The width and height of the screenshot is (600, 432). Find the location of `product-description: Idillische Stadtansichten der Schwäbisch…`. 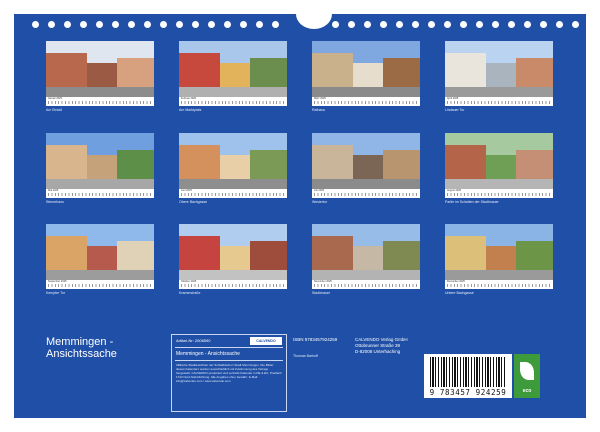

product-description: Idillische Stadtansichten der Schwäbisch… is located at coordinates (229, 373).